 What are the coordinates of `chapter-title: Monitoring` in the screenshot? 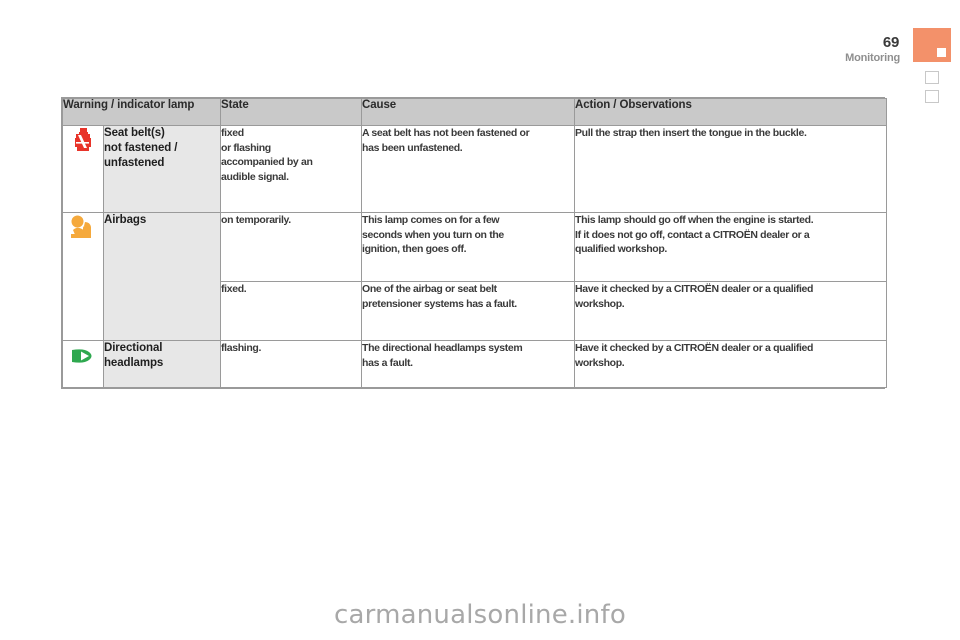 It's located at (872, 58).